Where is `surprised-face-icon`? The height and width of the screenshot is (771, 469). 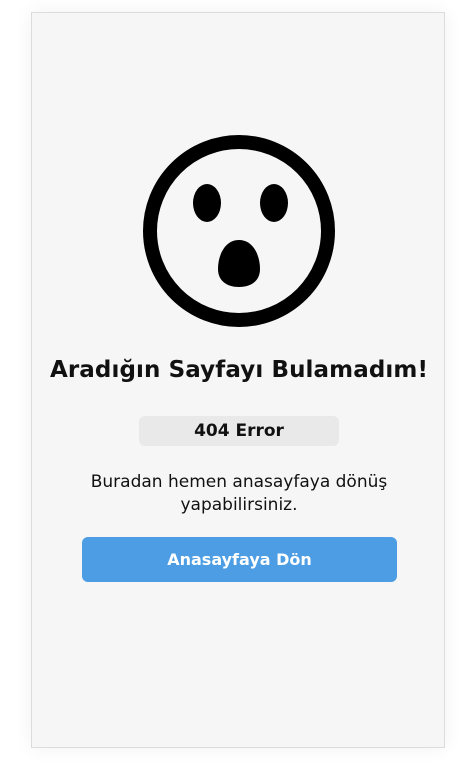
surprised-face-icon is located at coordinates (239, 231).